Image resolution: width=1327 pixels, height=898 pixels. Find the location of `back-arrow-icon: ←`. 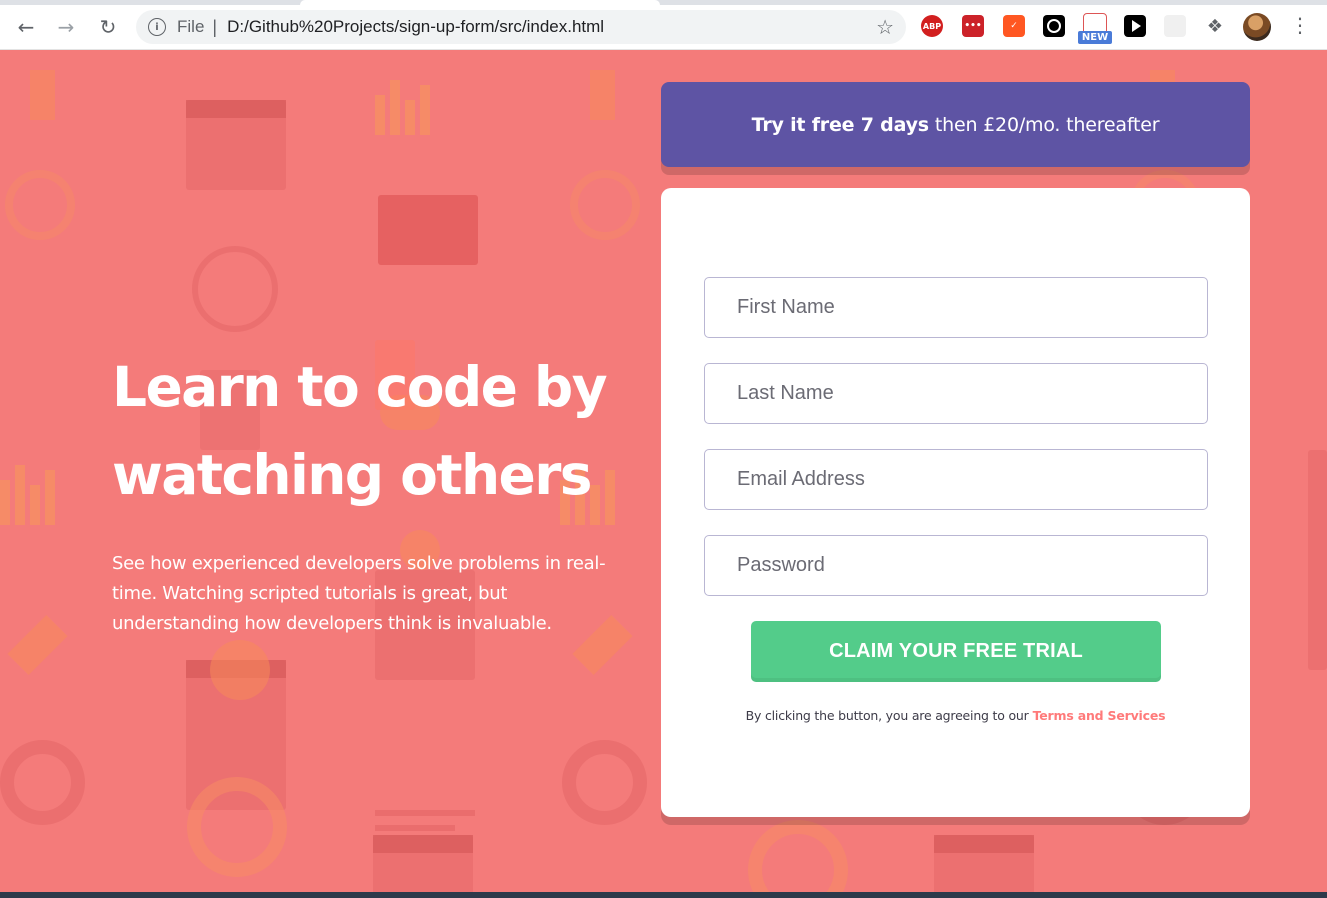

back-arrow-icon: ← is located at coordinates (26, 27).